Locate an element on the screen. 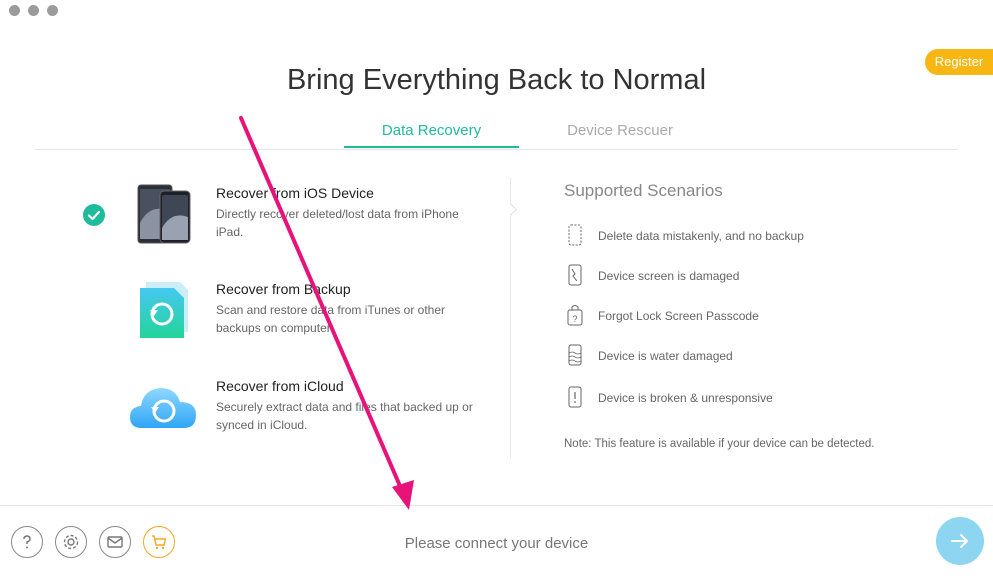 Image resolution: width=993 pixels, height=576 pixels. window-zoom-button is located at coordinates (52, 10).